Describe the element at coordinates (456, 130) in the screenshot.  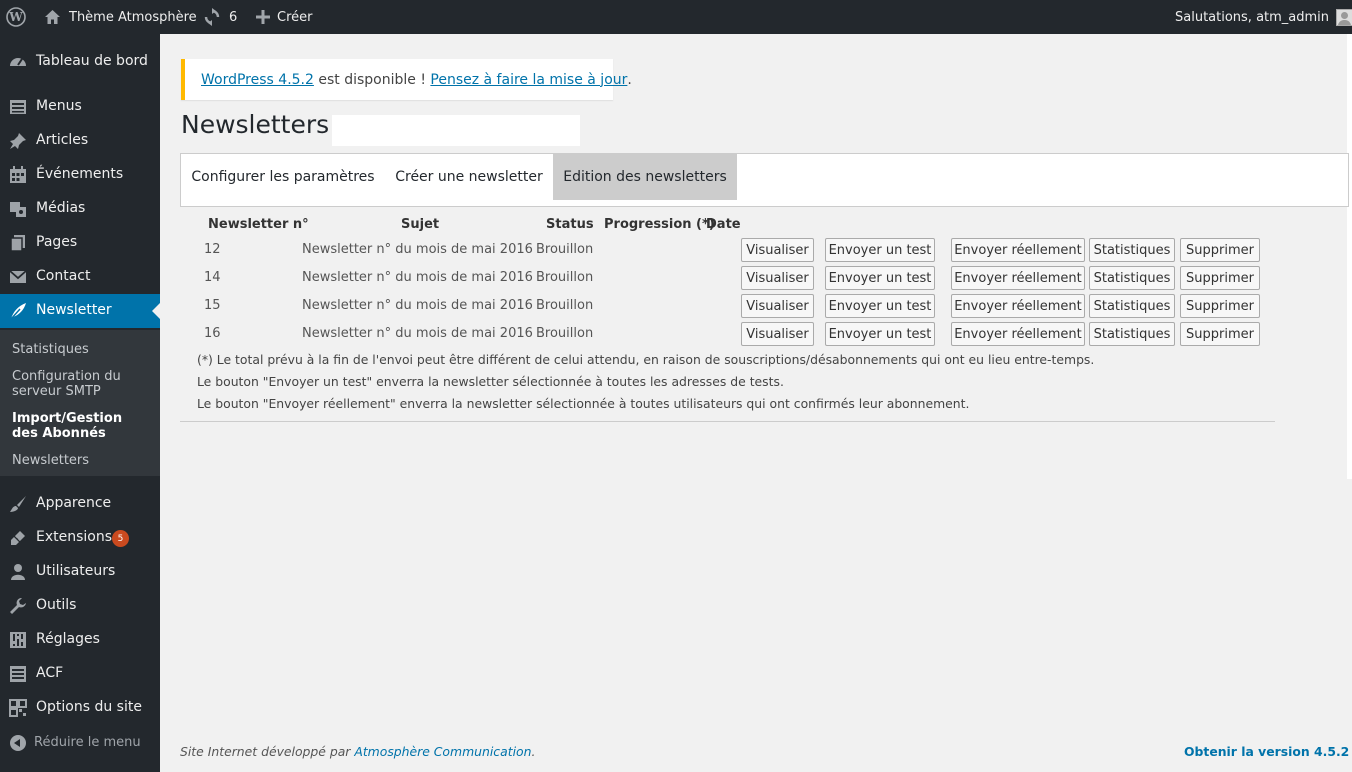
I see `title-redaction-box` at that location.